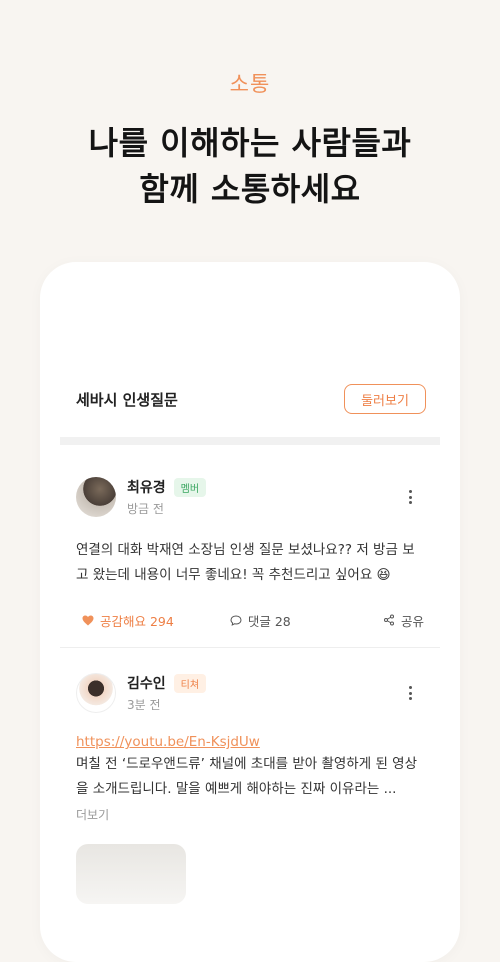  Describe the element at coordinates (385, 399) in the screenshot. I see `browse-button: 둘러보기` at that location.